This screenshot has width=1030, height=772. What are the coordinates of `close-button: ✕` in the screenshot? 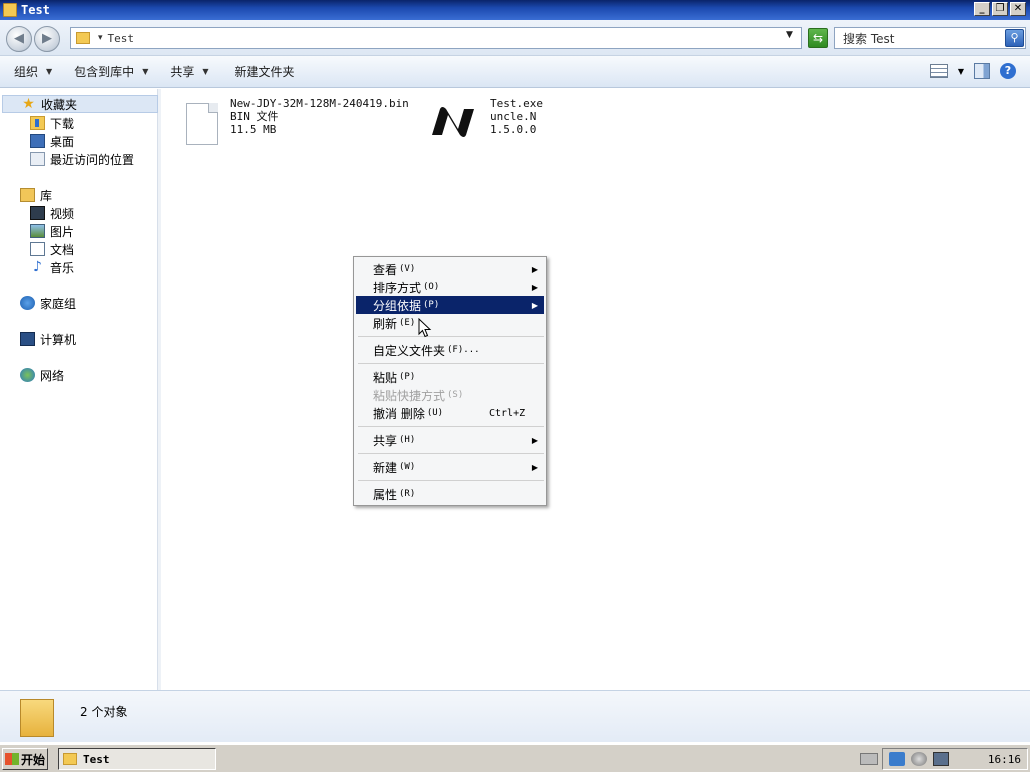 It's located at (1018, 9).